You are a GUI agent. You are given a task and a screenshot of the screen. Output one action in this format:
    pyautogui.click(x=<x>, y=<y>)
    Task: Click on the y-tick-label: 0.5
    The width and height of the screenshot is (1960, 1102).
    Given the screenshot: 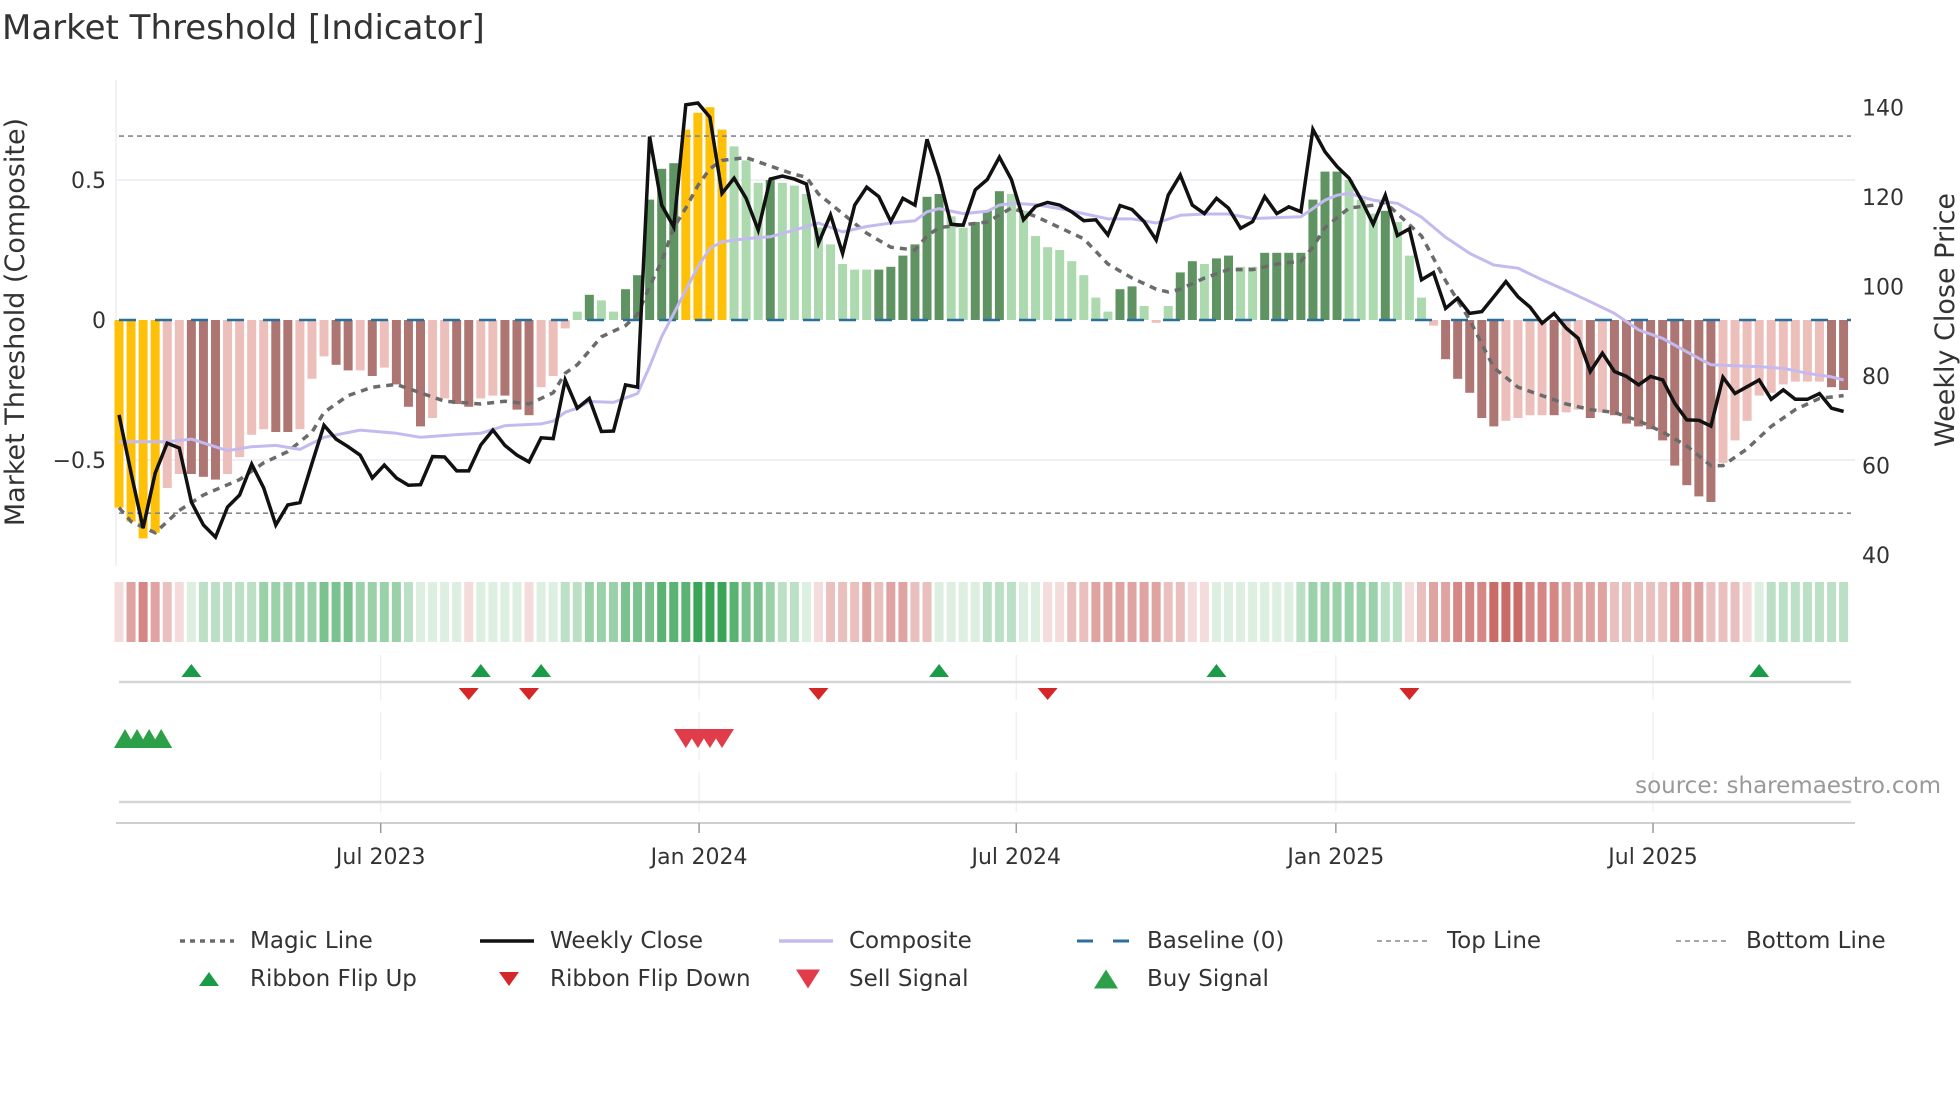 What is the action you would take?
    pyautogui.click(x=88, y=181)
    